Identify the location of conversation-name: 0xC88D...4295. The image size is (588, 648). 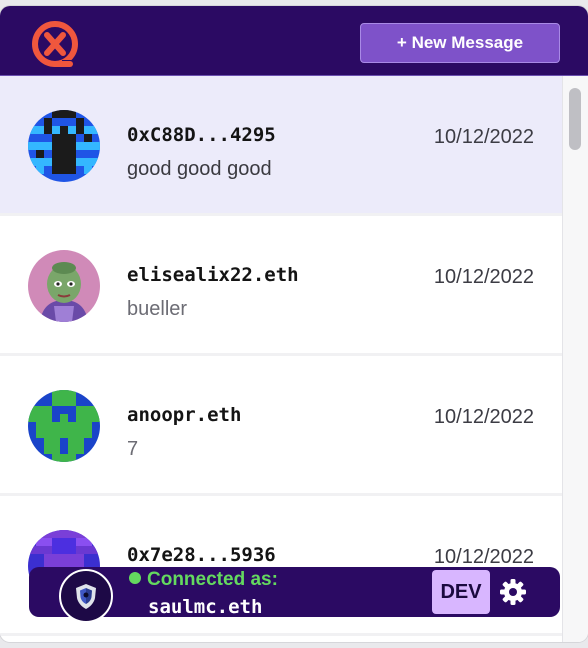
(201, 135).